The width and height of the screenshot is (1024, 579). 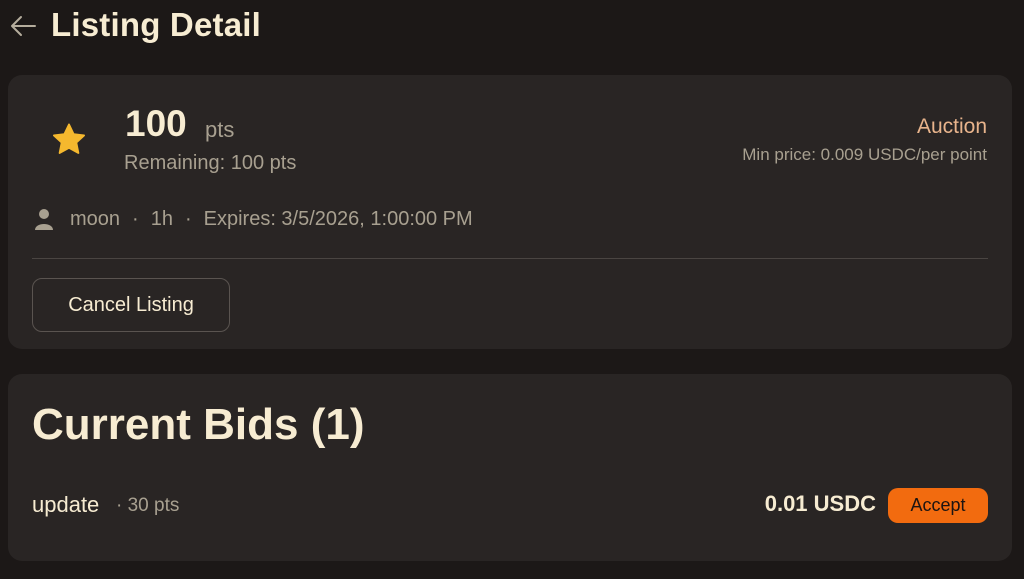 I want to click on cancel-listing-button: Cancel Listing, so click(x=131, y=305).